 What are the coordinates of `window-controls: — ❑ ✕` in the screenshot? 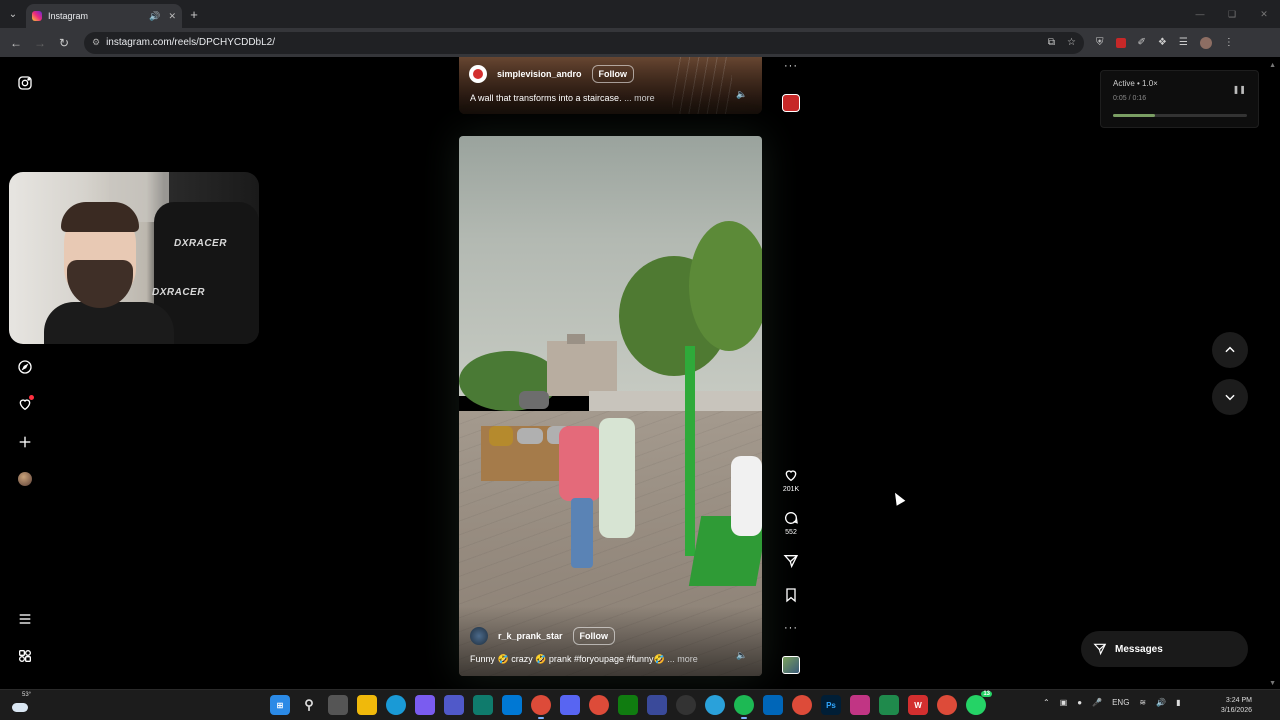 It's located at (1232, 14).